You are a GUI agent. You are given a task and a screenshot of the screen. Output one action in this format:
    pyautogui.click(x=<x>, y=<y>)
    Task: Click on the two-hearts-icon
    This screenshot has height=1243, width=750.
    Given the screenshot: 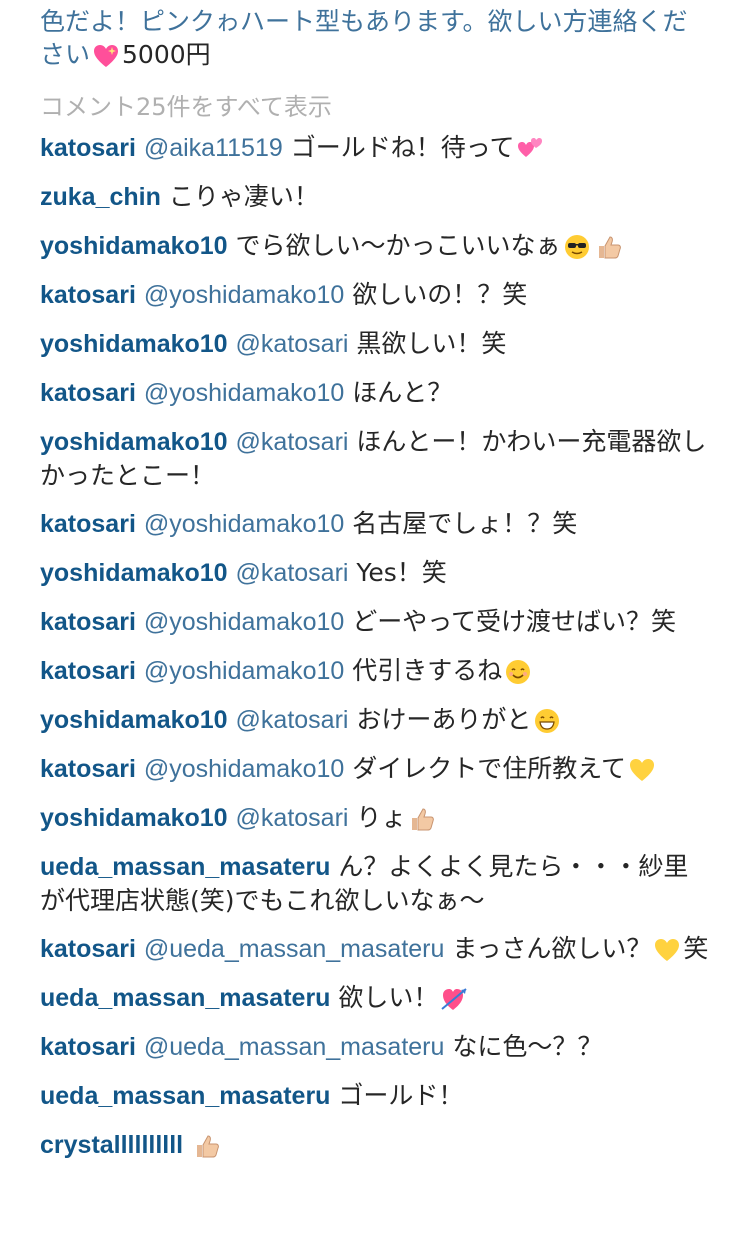 What is the action you would take?
    pyautogui.click(x=530, y=149)
    